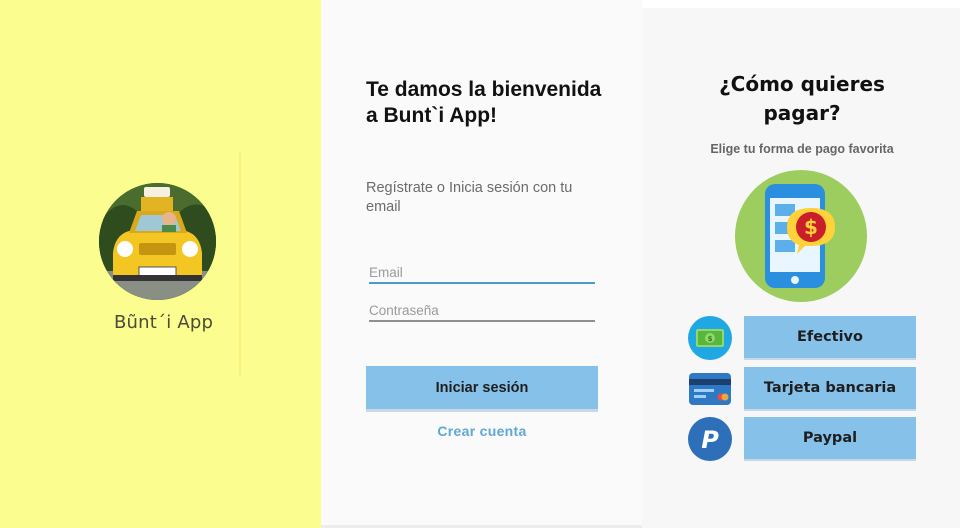  I want to click on paypal-button: Paypal, so click(830, 439).